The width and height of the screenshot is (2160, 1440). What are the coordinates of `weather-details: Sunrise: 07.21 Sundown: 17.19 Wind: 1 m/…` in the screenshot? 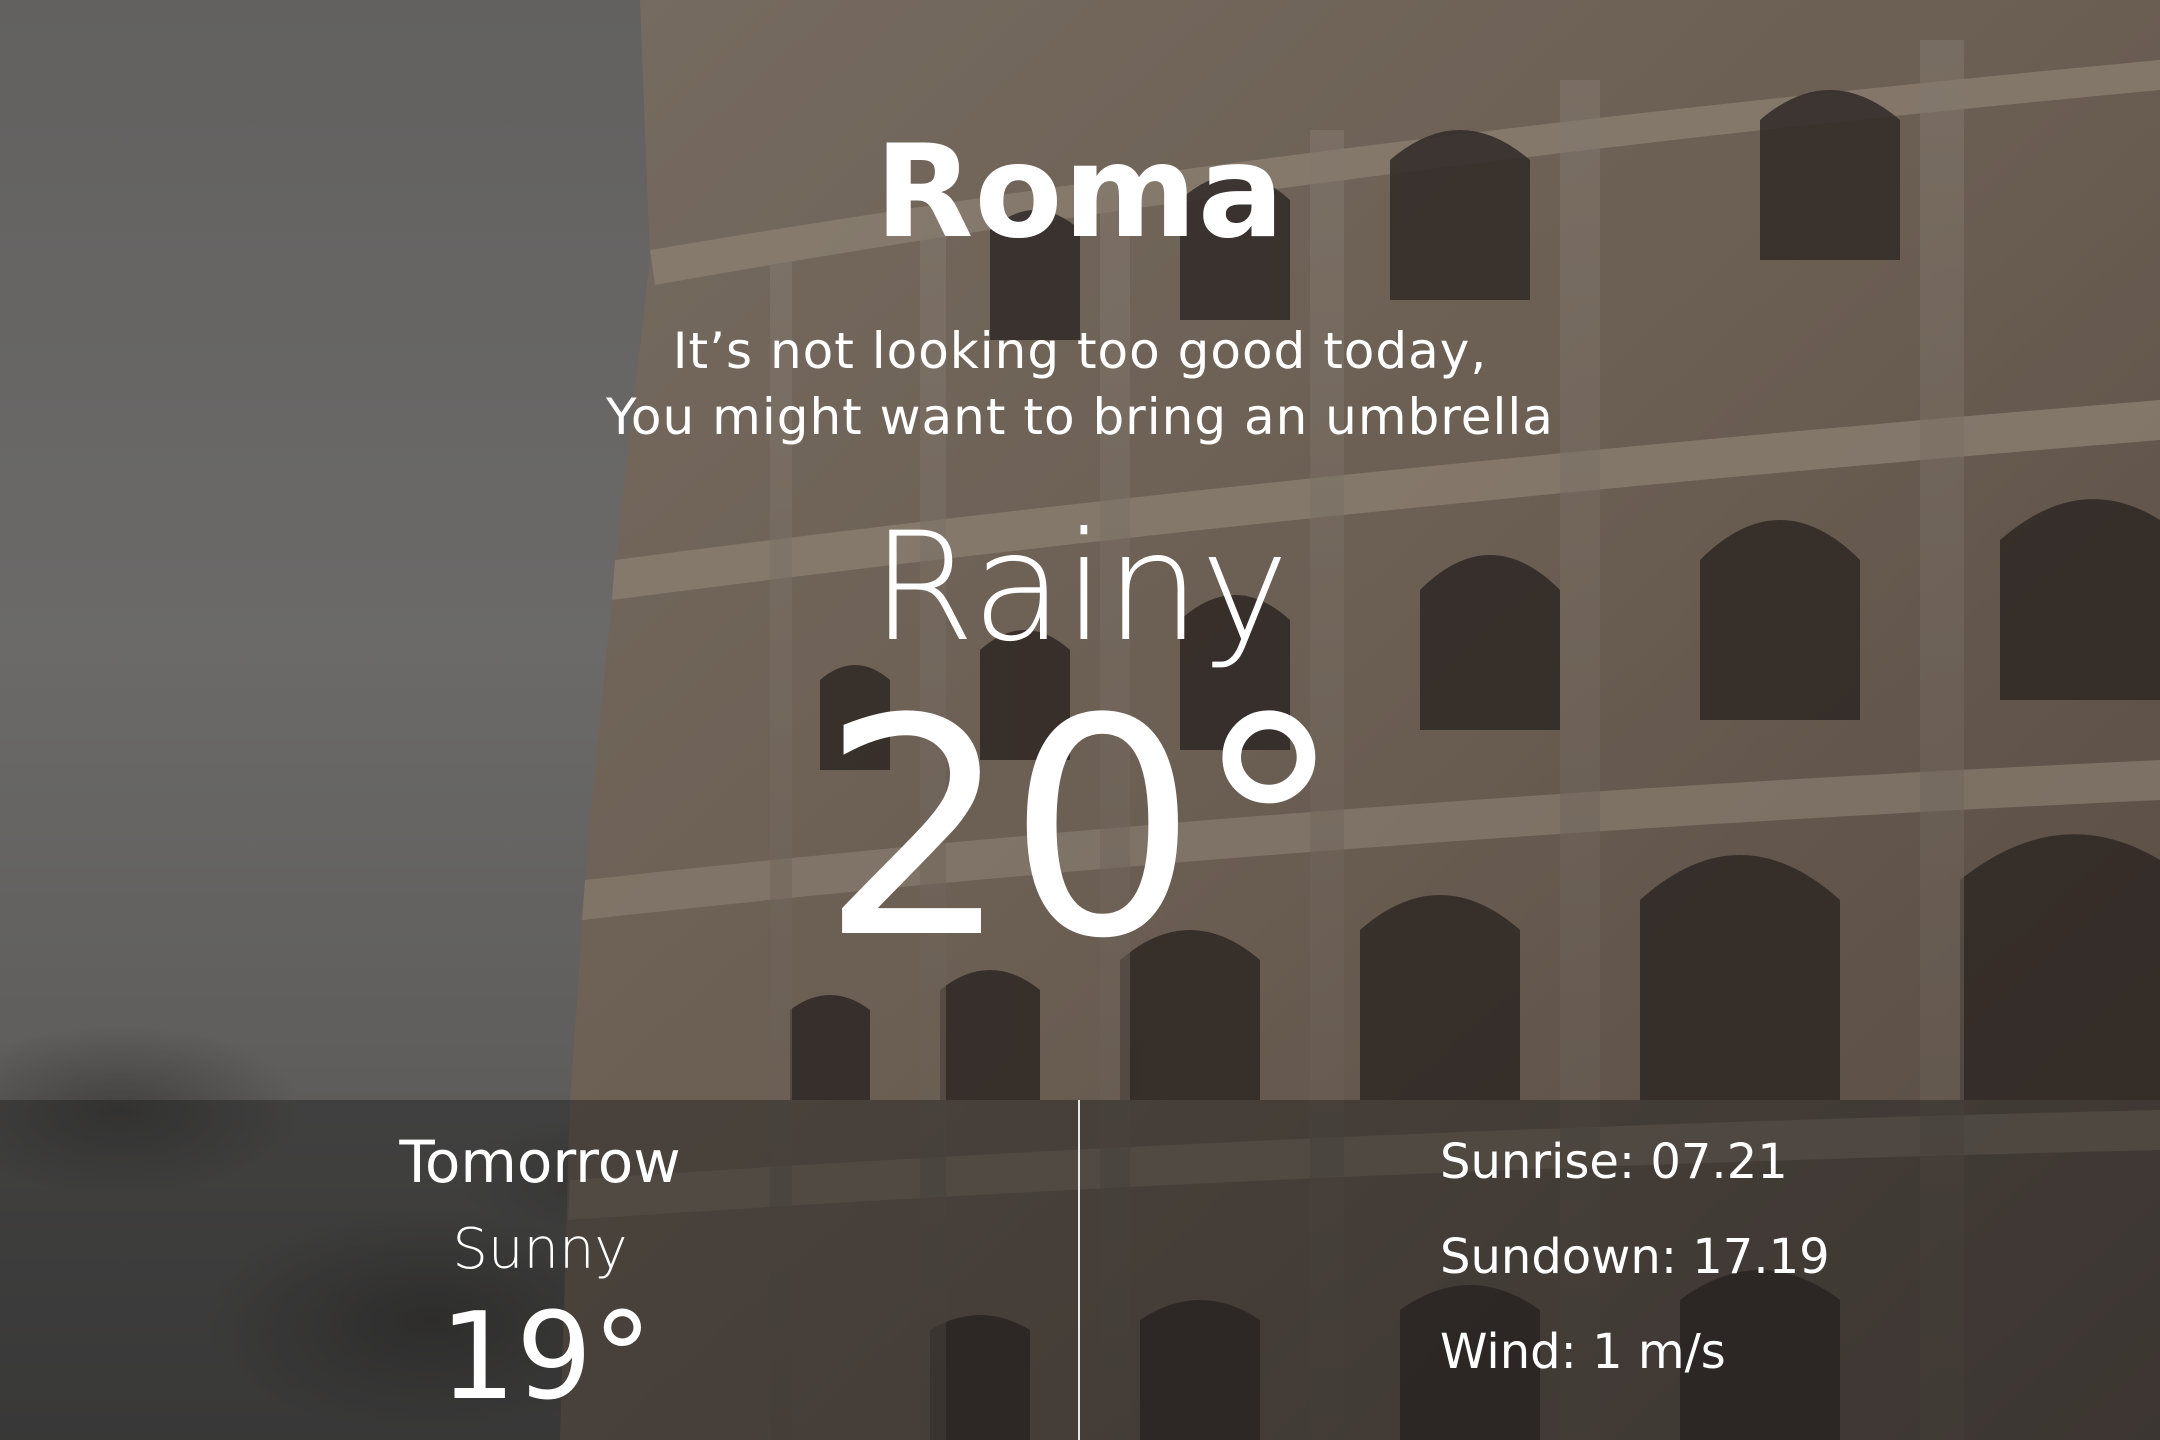 It's located at (1790, 1270).